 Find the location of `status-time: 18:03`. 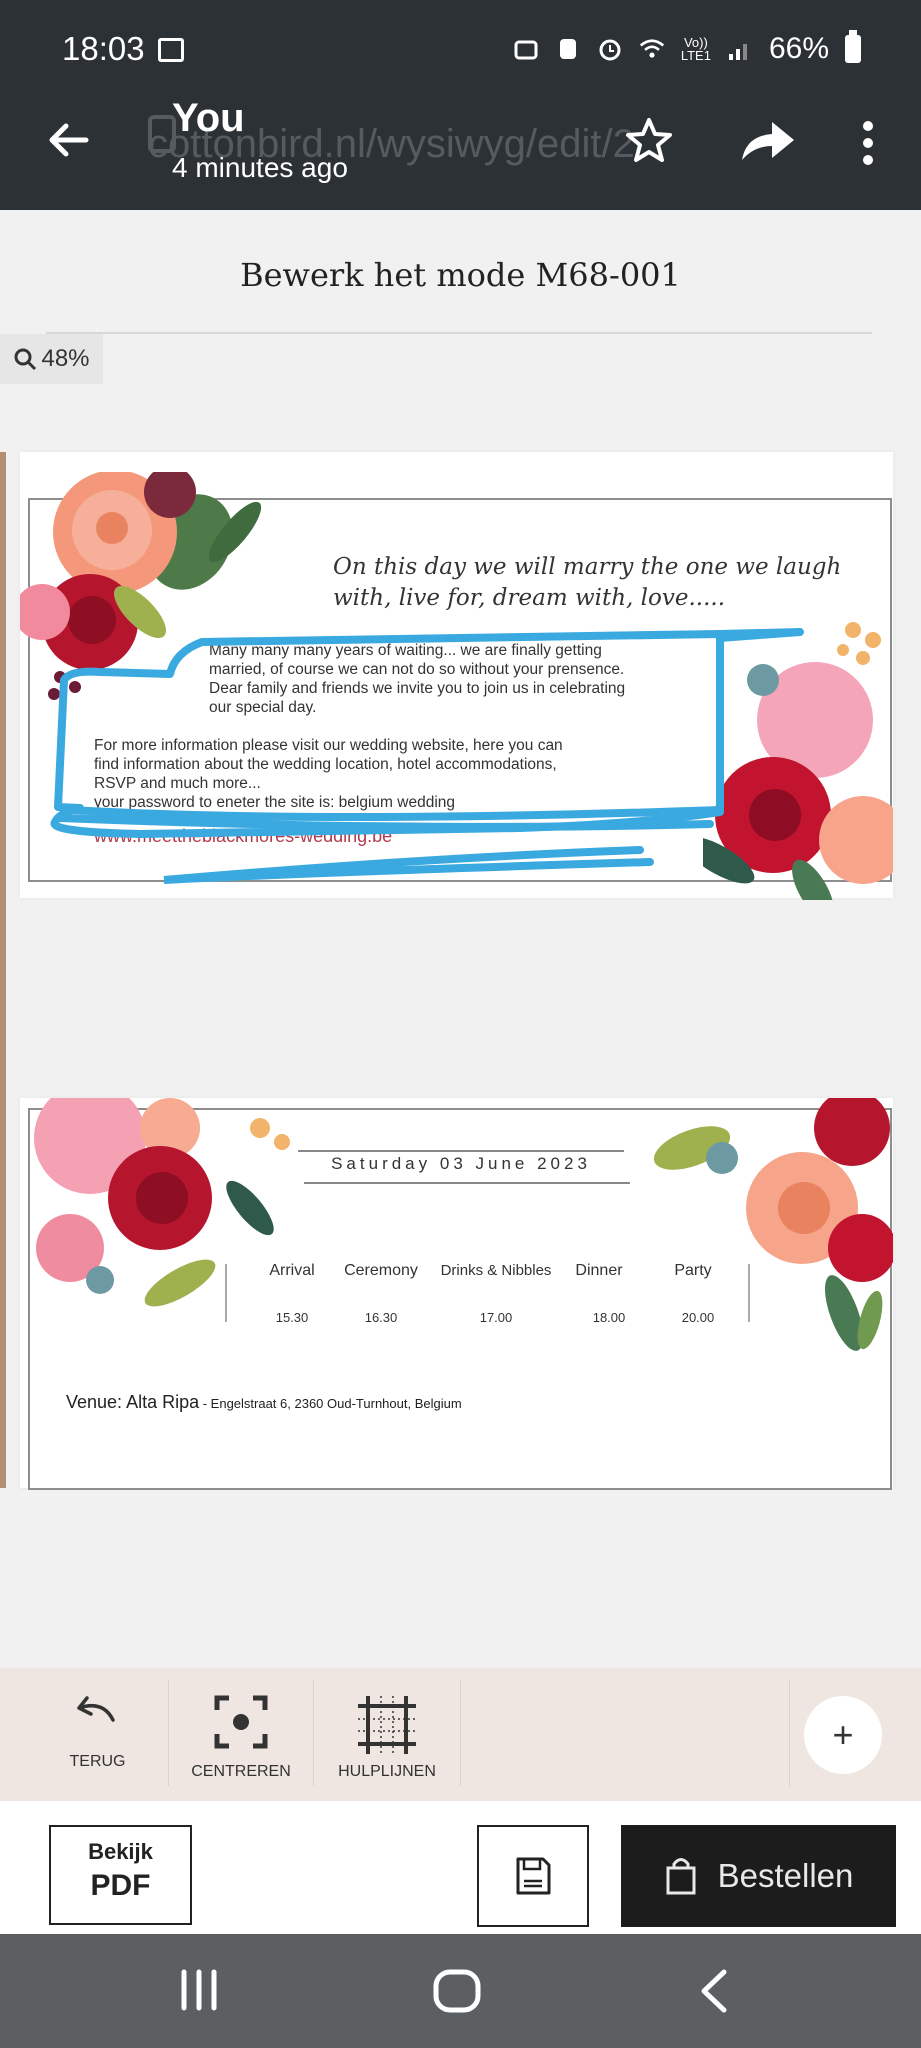

status-time: 18:03 is located at coordinates (103, 48).